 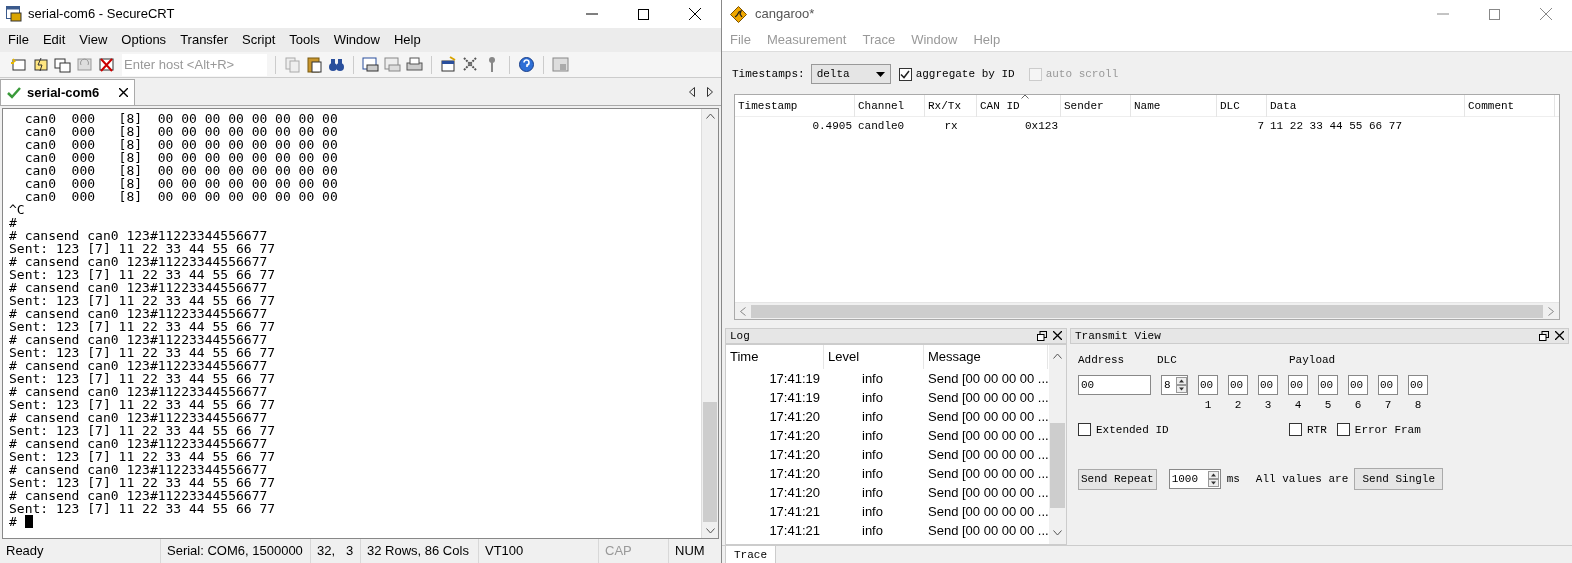 I want to click on column-header: Name, so click(x=1174, y=106).